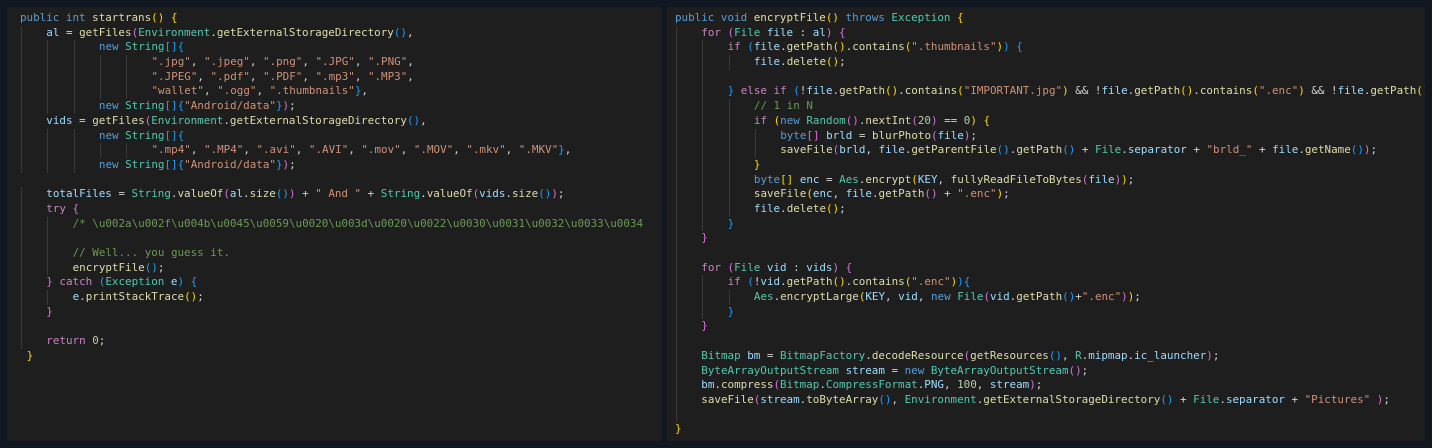  I want to click on code-token: Random, so click(826, 120).